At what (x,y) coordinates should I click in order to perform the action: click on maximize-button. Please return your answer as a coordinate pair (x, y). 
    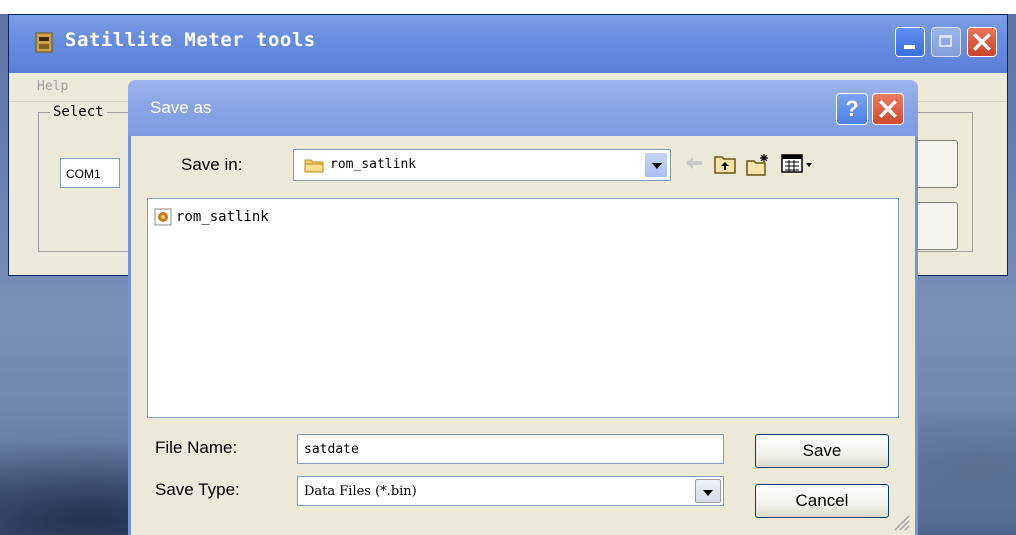
    Looking at the image, I should click on (946, 42).